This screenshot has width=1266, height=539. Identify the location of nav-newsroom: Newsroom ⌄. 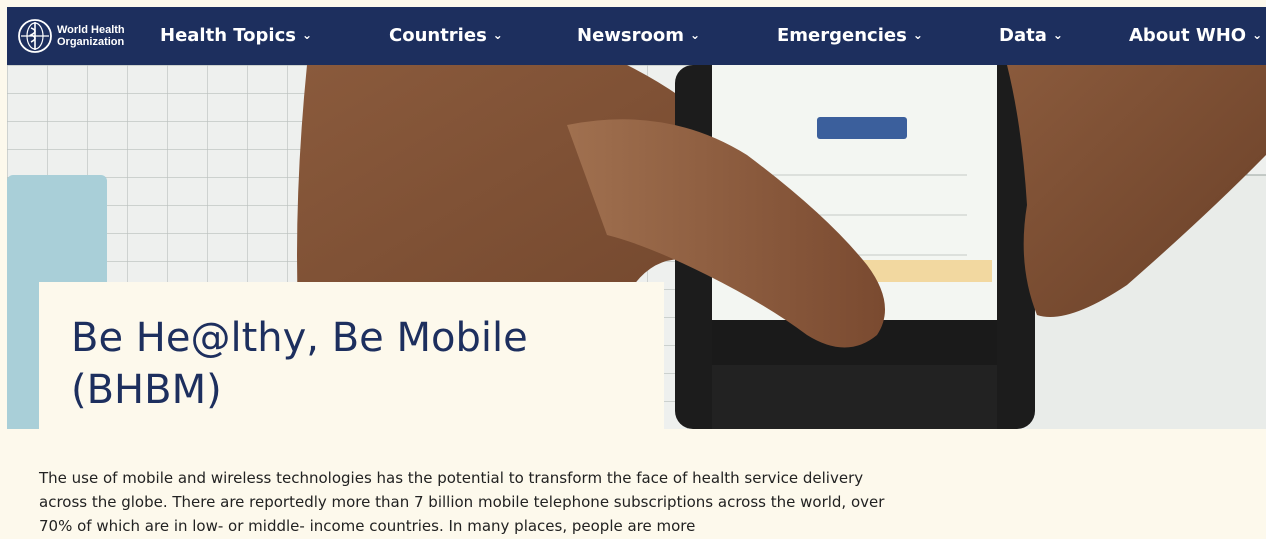
(638, 35).